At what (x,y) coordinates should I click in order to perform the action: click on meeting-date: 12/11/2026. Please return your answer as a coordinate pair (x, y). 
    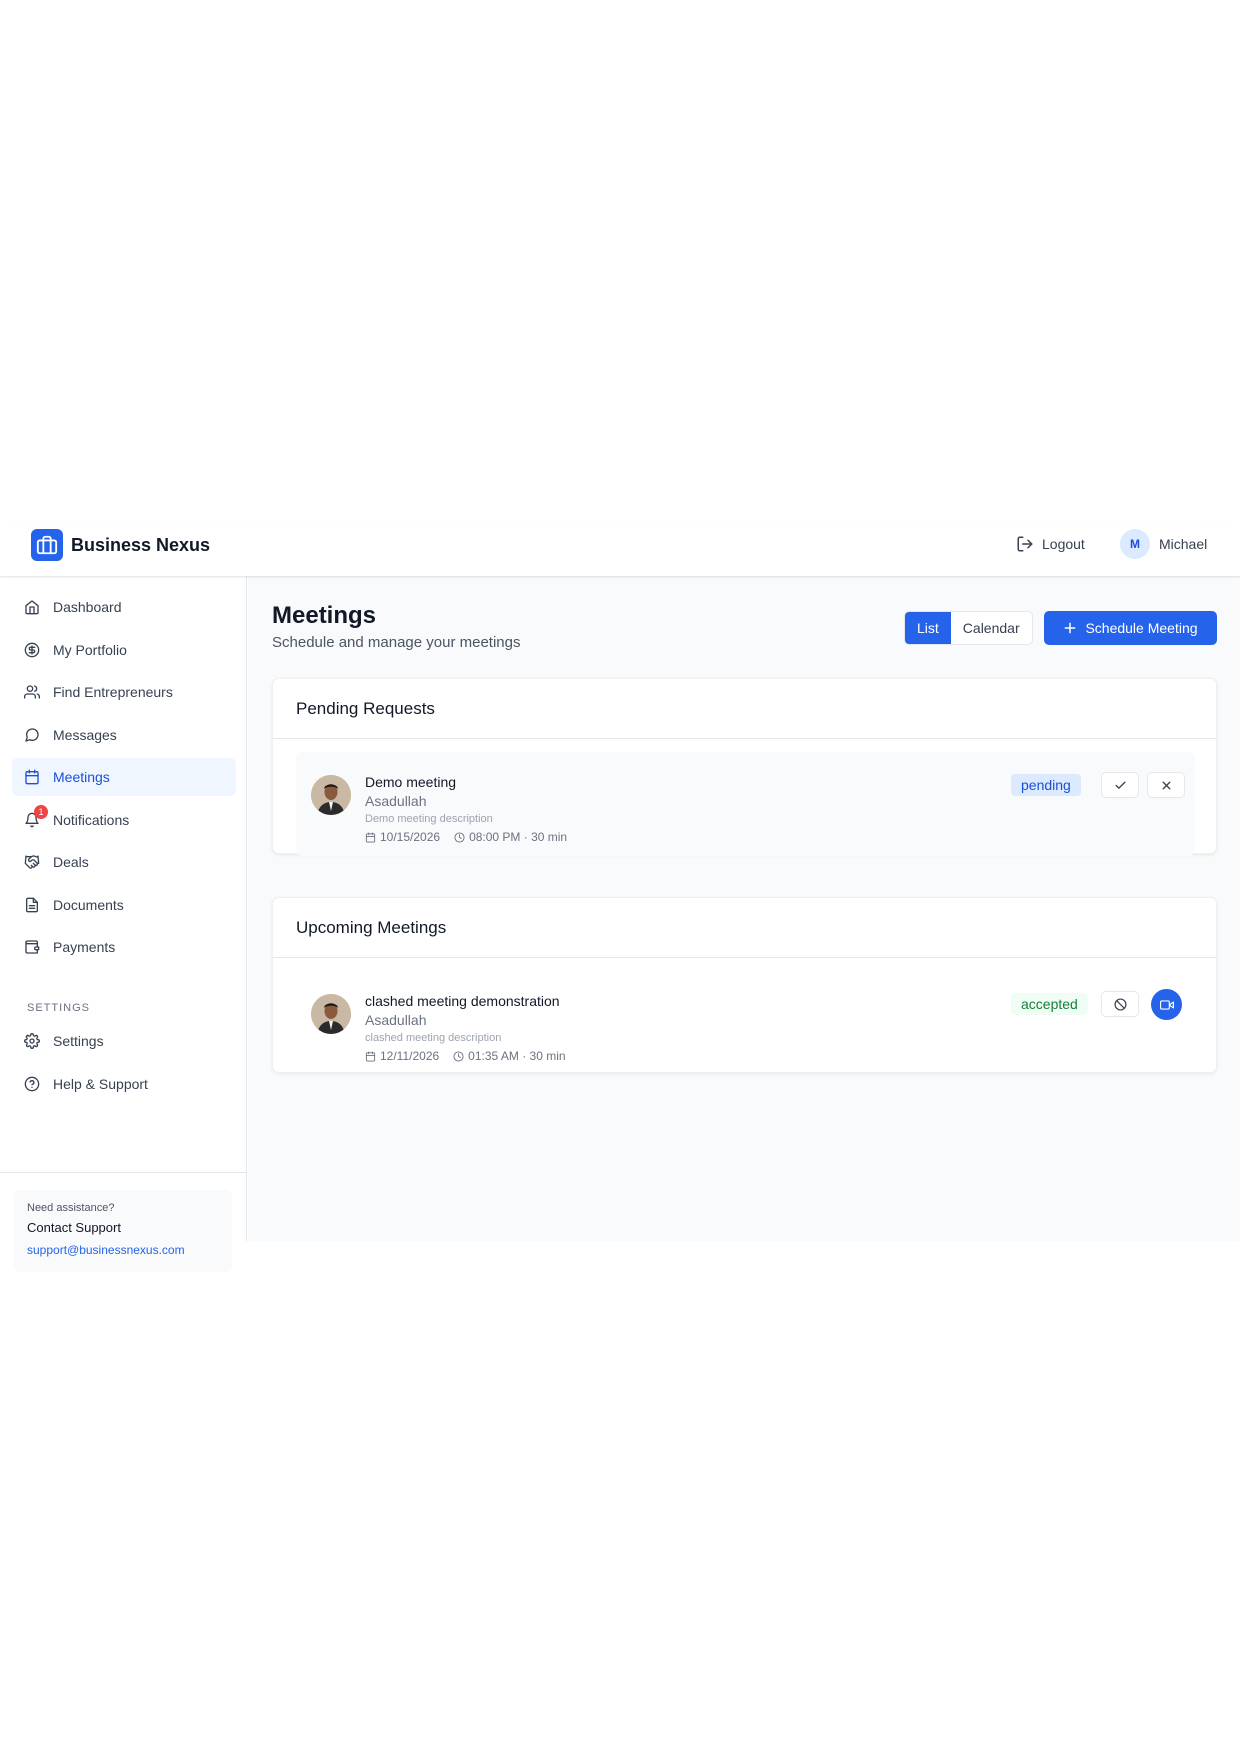
    Looking at the image, I should click on (410, 1056).